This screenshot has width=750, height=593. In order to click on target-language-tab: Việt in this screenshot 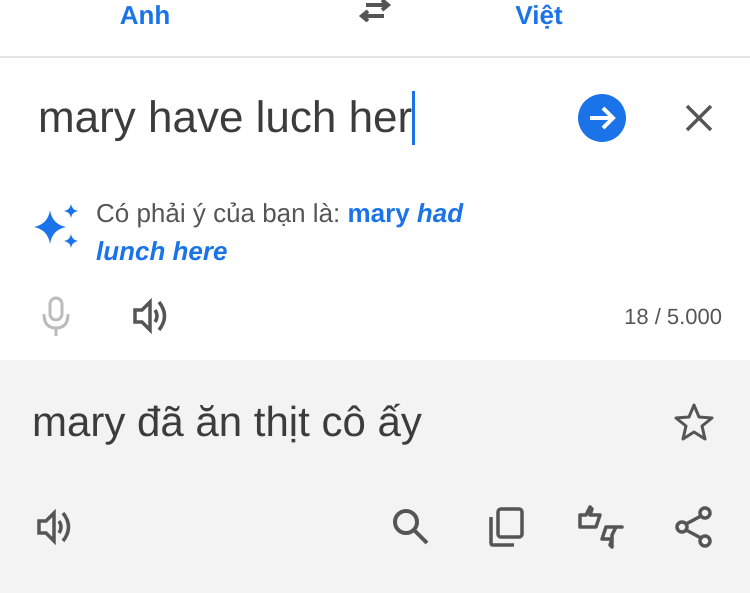, I will do `click(539, 17)`.